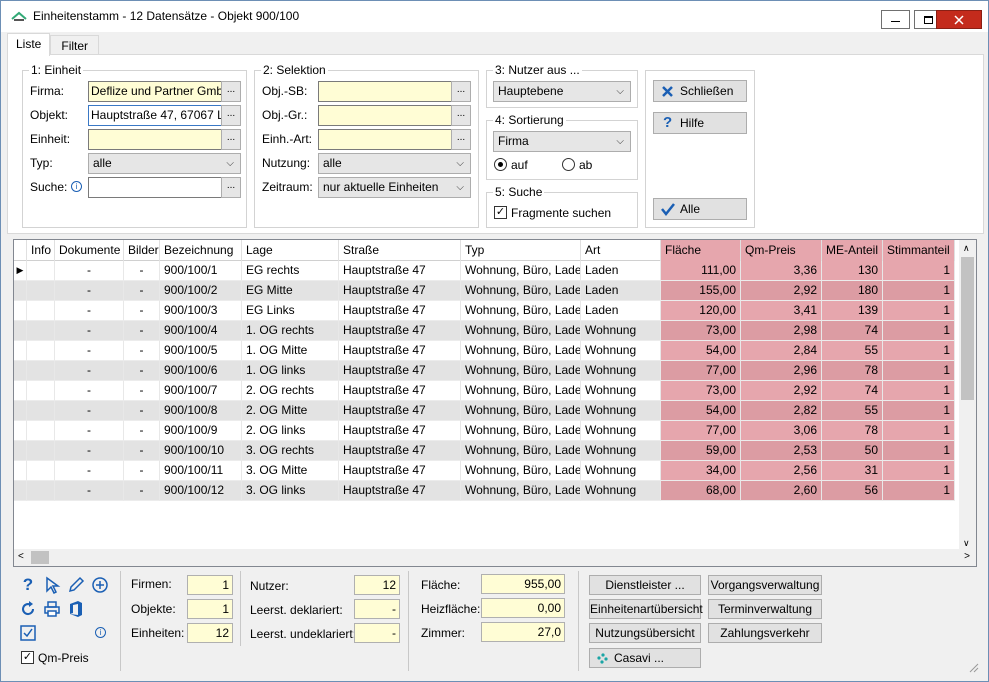  What do you see at coordinates (586, 165) in the screenshot?
I see `ab-label: ab` at bounding box center [586, 165].